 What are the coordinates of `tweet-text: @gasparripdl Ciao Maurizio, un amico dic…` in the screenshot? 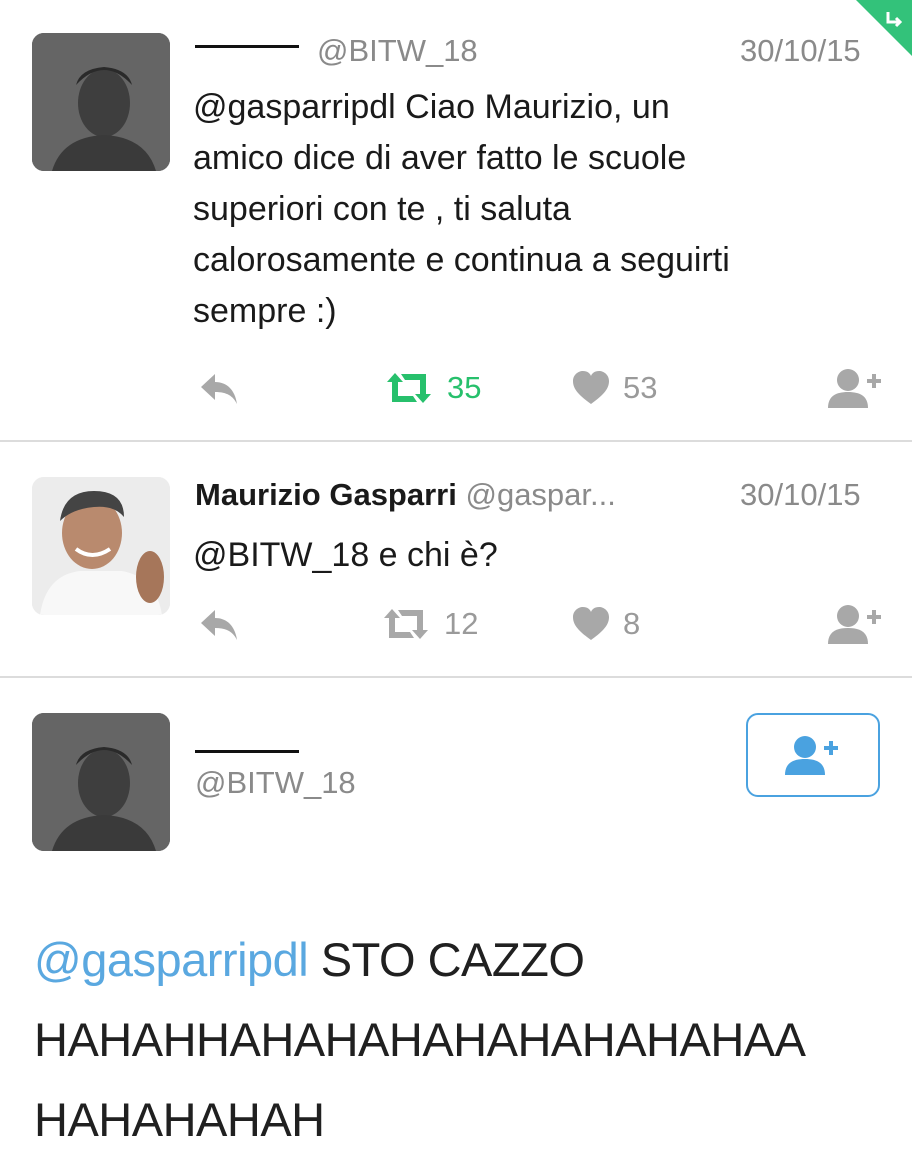 It's located at (461, 209).